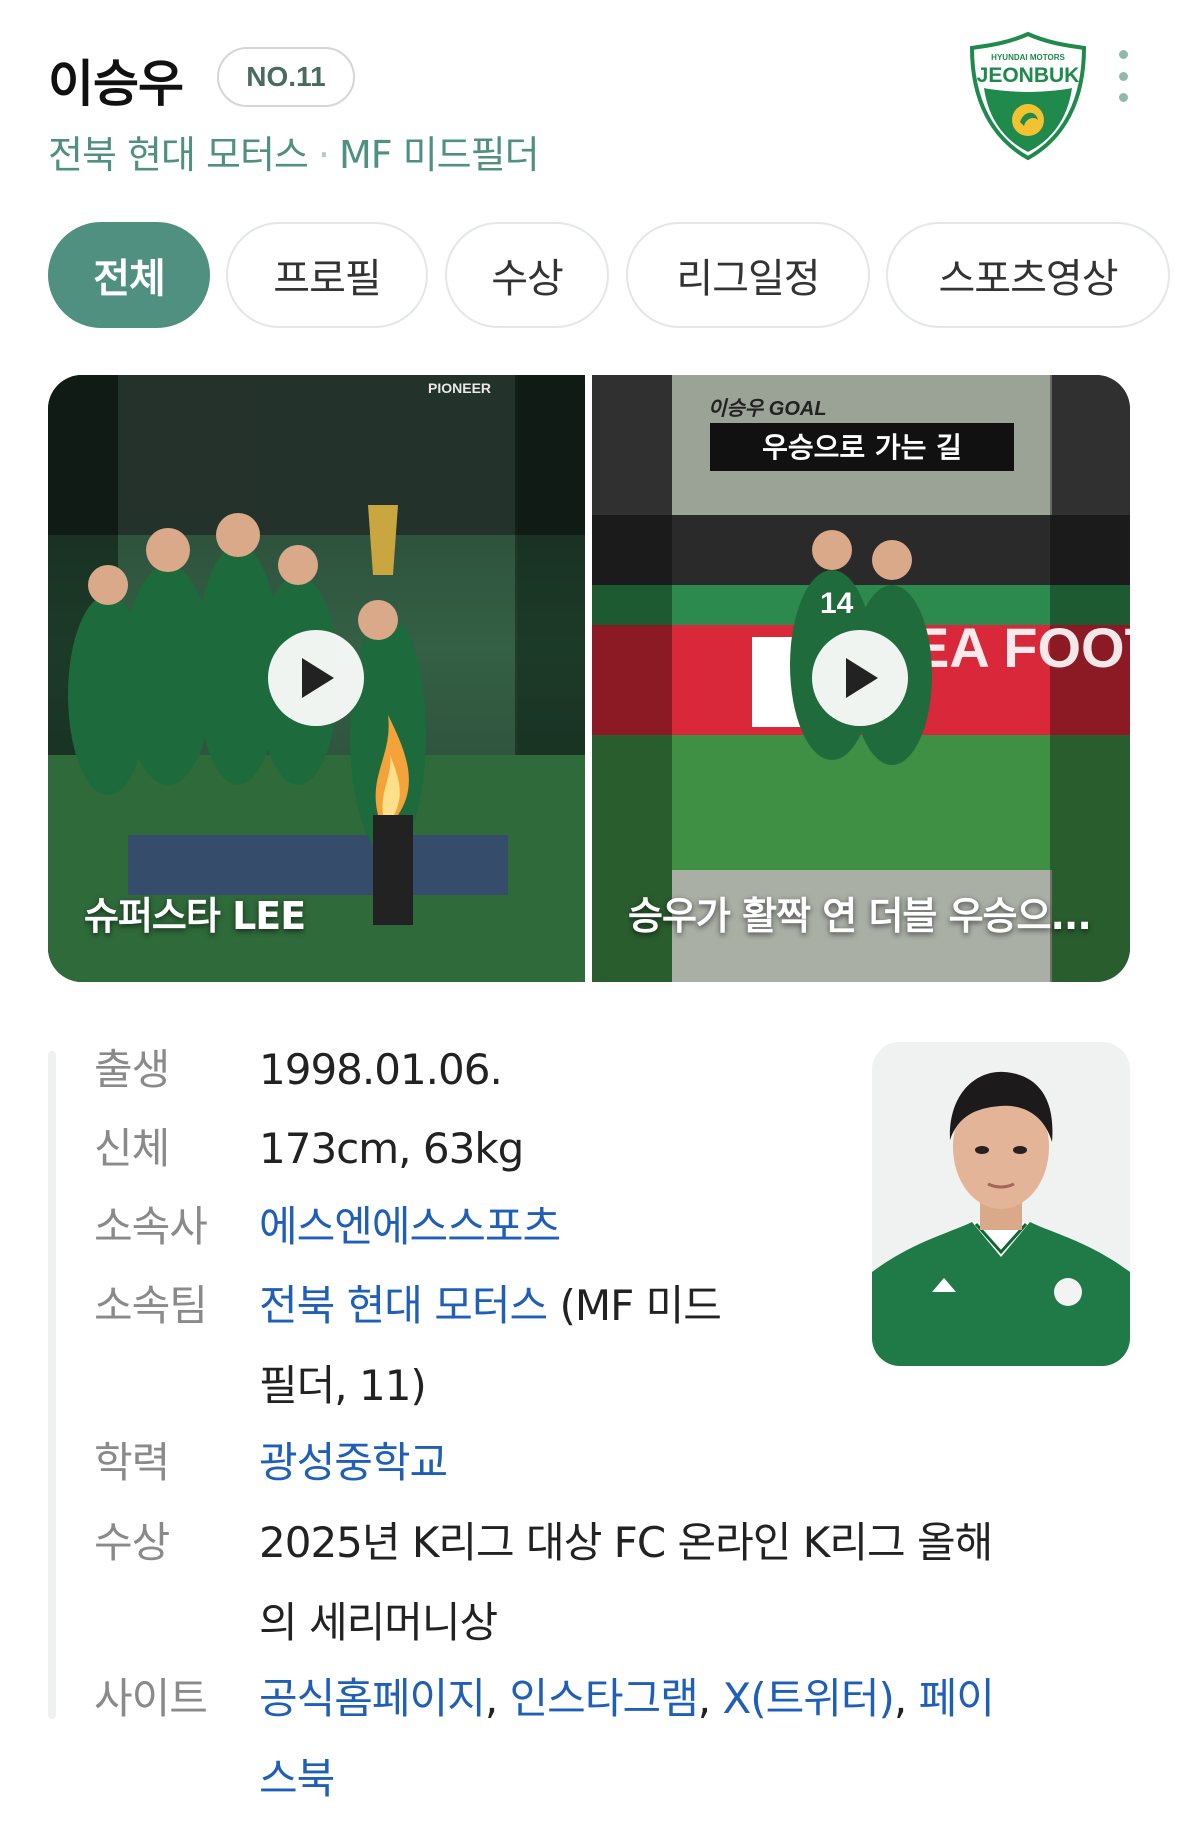 The width and height of the screenshot is (1179, 1833). I want to click on info-side-bar, so click(52, 1385).